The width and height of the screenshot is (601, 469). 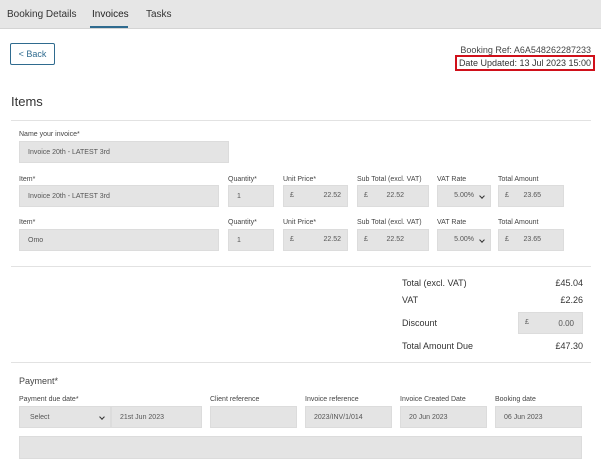 I want to click on total-amount-due-value: £47.30, so click(x=569, y=346).